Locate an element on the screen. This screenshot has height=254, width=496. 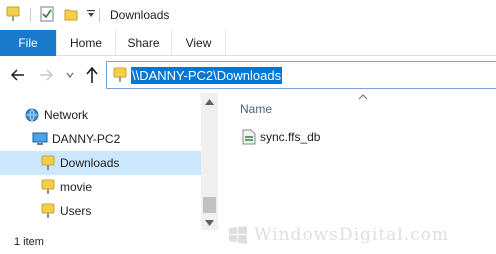
ribbon-tabs: File Home Share View is located at coordinates (248, 43).